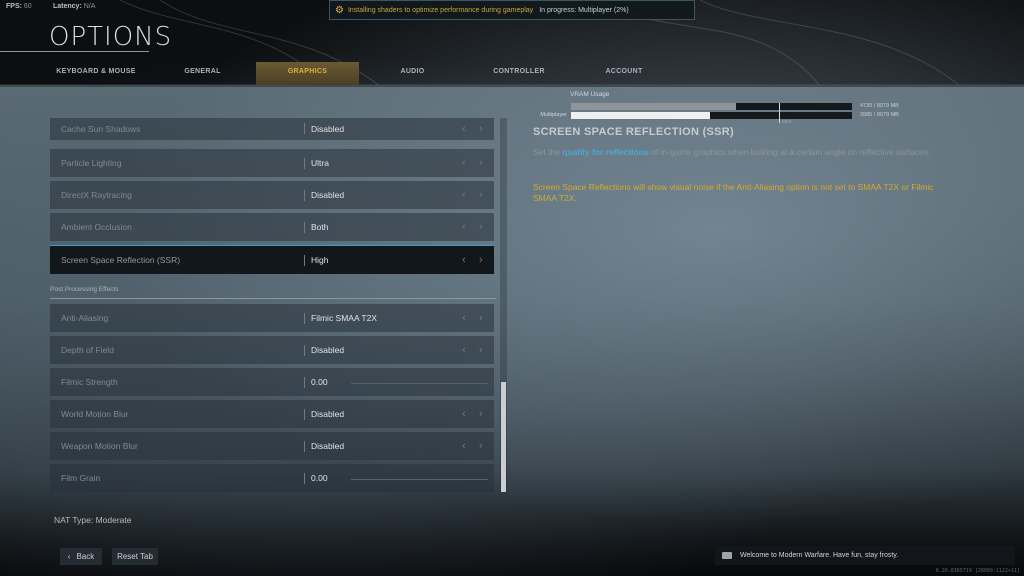 The width and height of the screenshot is (1024, 576). Describe the element at coordinates (553, 115) in the screenshot. I see `vram-label-multiplayer: Multiplayer` at that location.